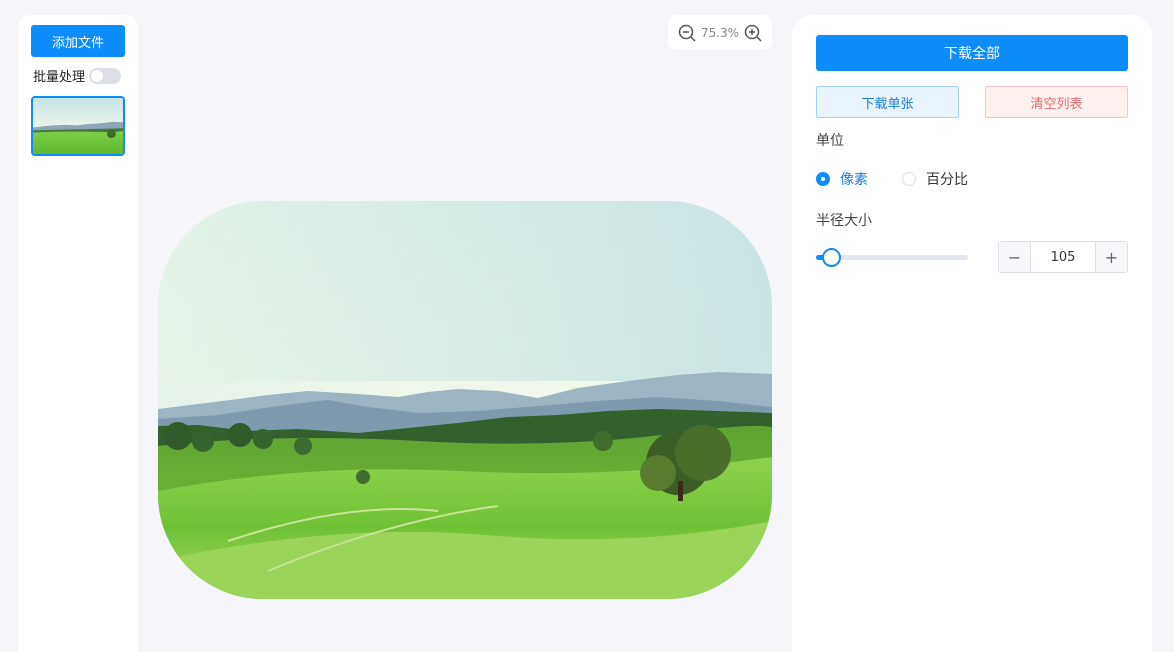 This screenshot has height=652, width=1174. What do you see at coordinates (831, 257) in the screenshot?
I see `slider-handle` at bounding box center [831, 257].